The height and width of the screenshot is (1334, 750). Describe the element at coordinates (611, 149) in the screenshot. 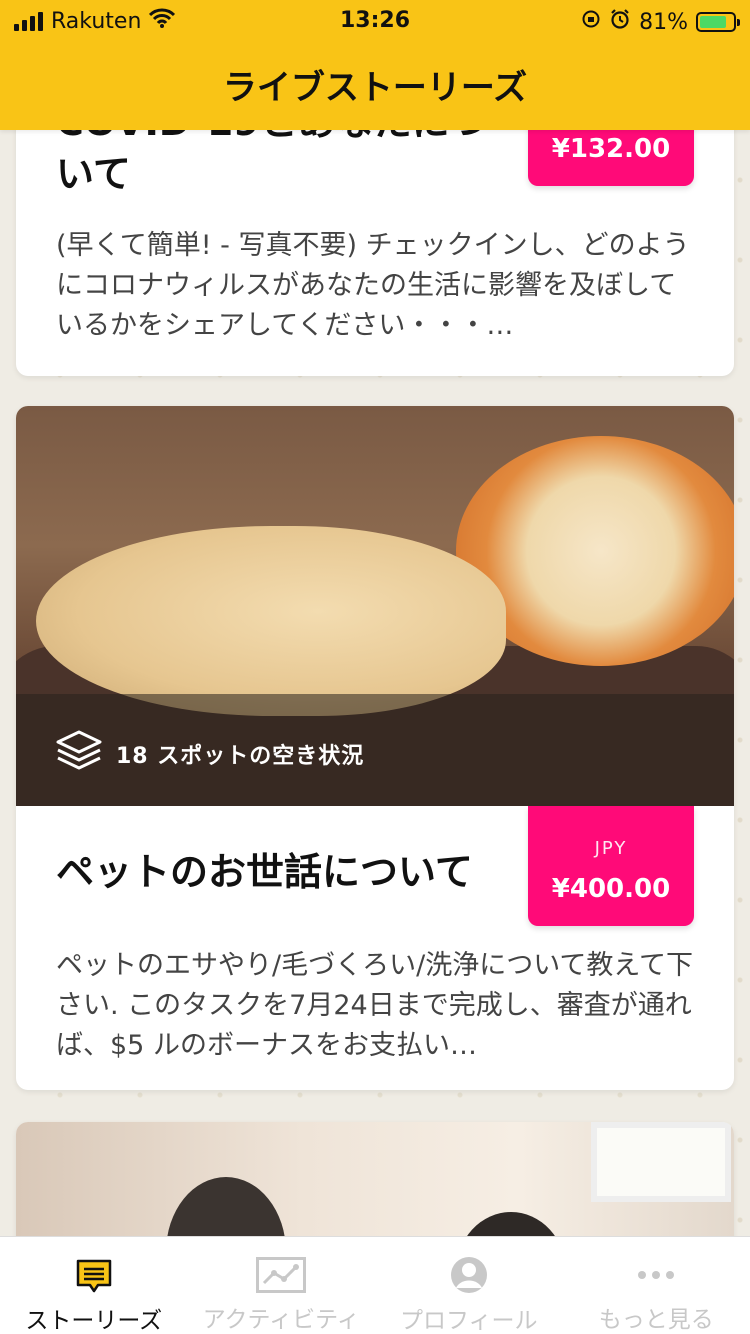

I see `price-amount: ¥132.00` at that location.